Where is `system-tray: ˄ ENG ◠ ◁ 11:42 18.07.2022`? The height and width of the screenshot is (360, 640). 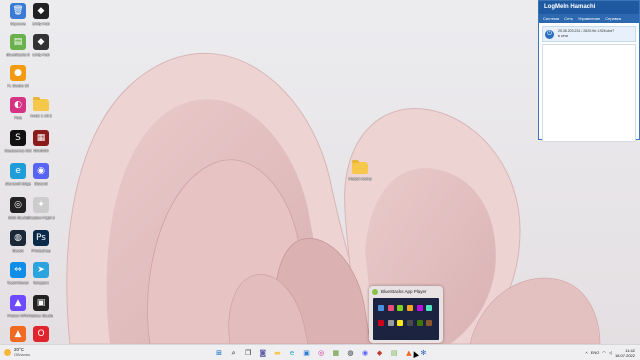 system-tray: ˄ ENG ◠ ◁ 11:42 18.07.2022 is located at coordinates (611, 352).